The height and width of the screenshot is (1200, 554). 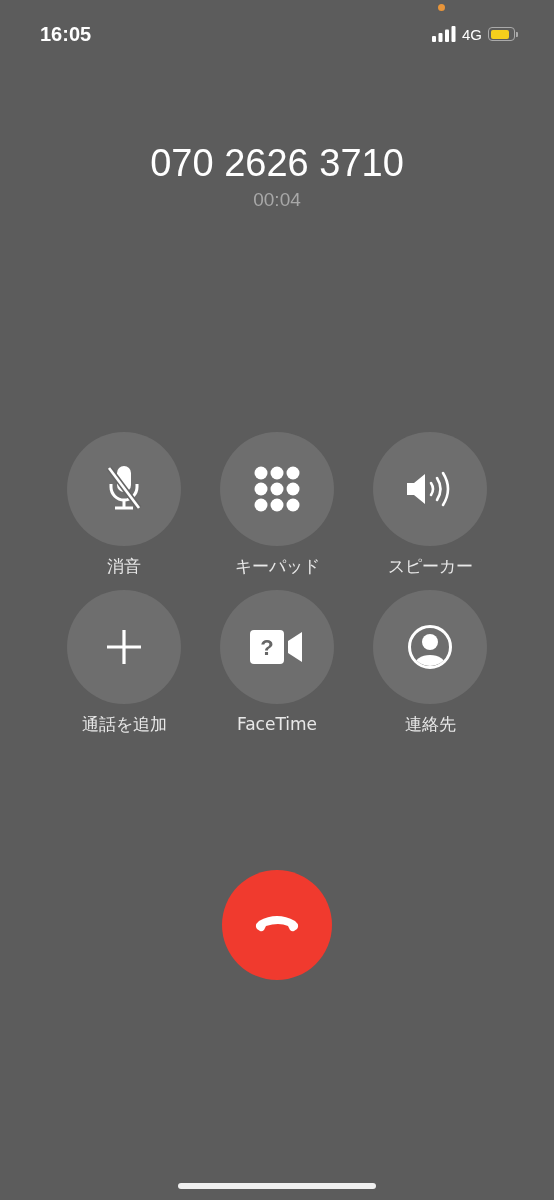 What do you see at coordinates (444, 34) in the screenshot?
I see `signal-icon` at bounding box center [444, 34].